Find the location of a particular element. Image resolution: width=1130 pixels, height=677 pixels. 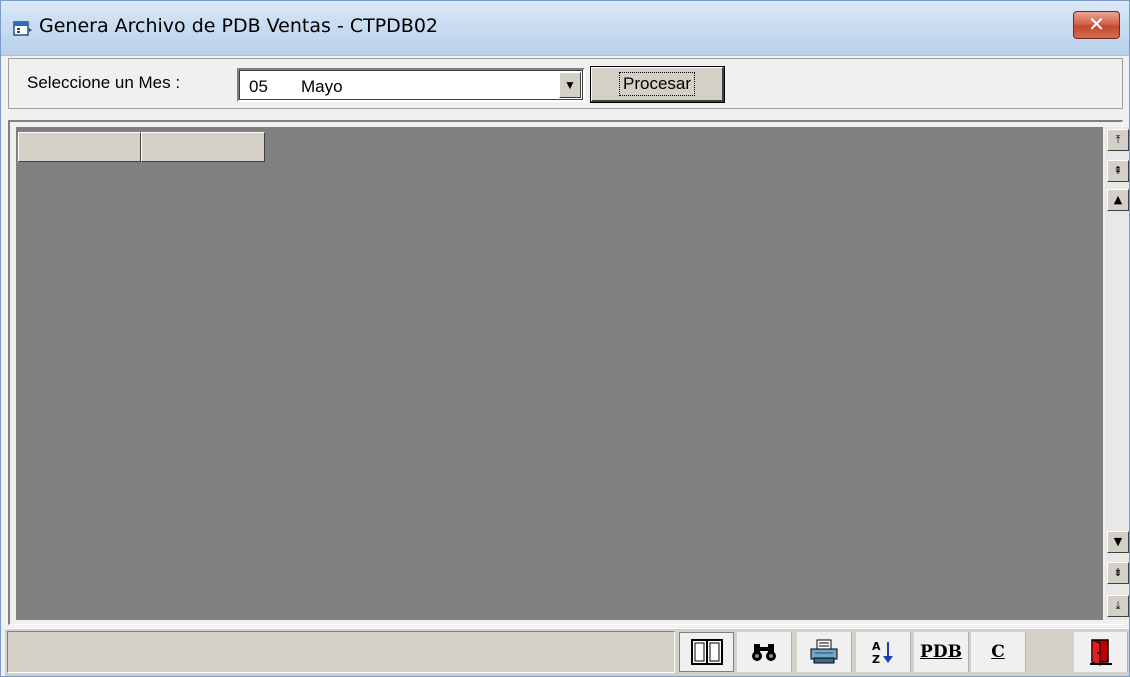

scroll-page-down-icon: ⇟ is located at coordinates (1118, 573).